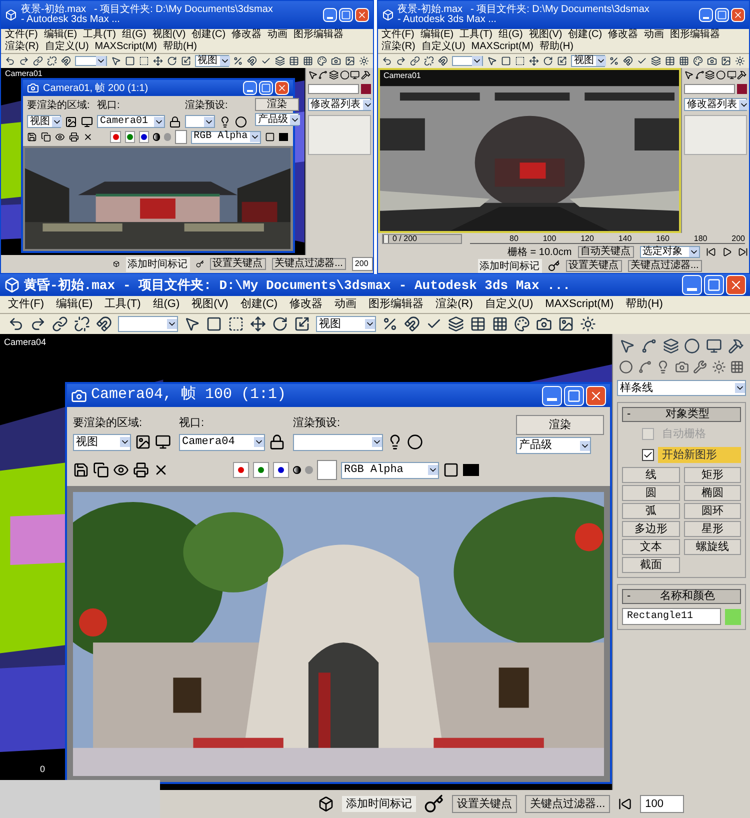 The height and width of the screenshot is (818, 750). I want to click on tick-label: 160, so click(663, 238).